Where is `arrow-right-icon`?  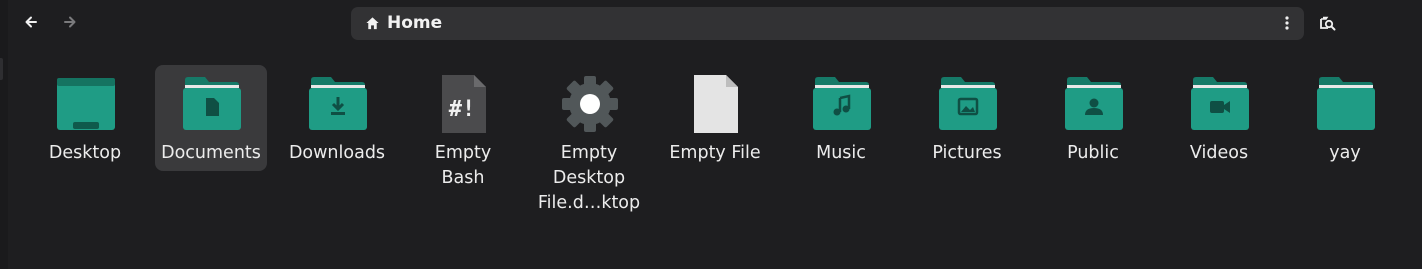 arrow-right-icon is located at coordinates (70, 22).